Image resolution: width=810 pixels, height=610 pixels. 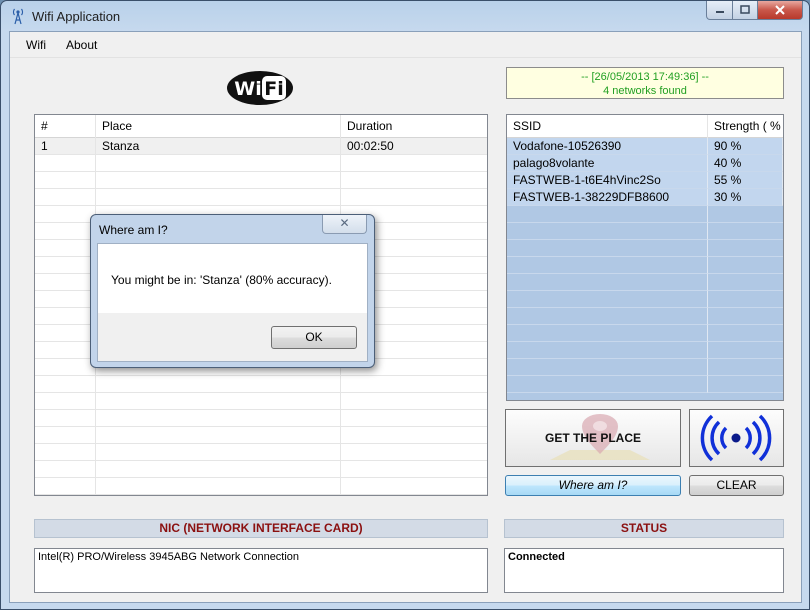 I want to click on where-am-i-button: Where am I?, so click(x=593, y=485).